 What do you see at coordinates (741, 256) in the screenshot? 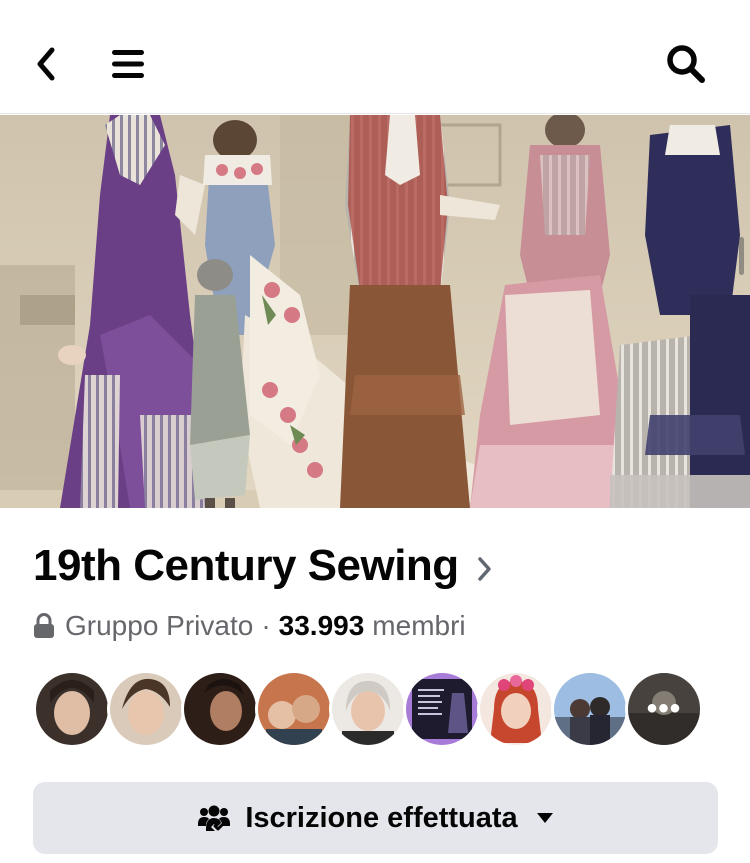
I see `cover-scrollbar` at bounding box center [741, 256].